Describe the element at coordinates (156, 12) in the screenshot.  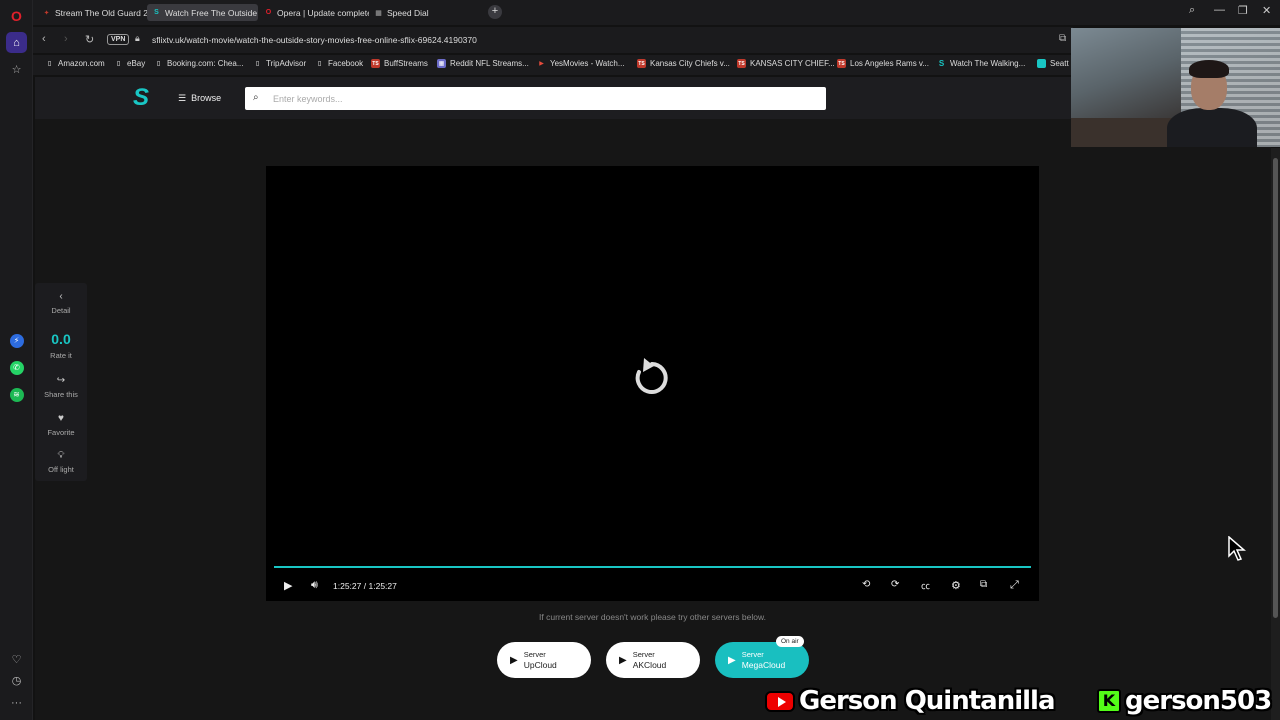
I see `tab-favicon-icon: S` at that location.